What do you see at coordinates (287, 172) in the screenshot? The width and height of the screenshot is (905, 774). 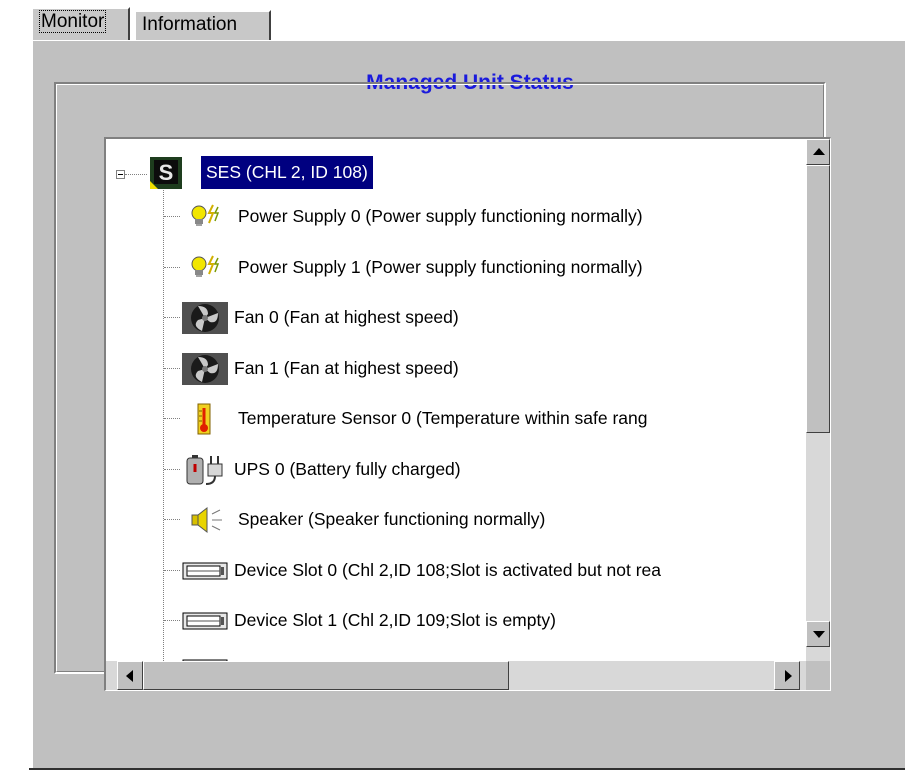 I see `tree-root-label: SES (CHL 2, ID 108)` at bounding box center [287, 172].